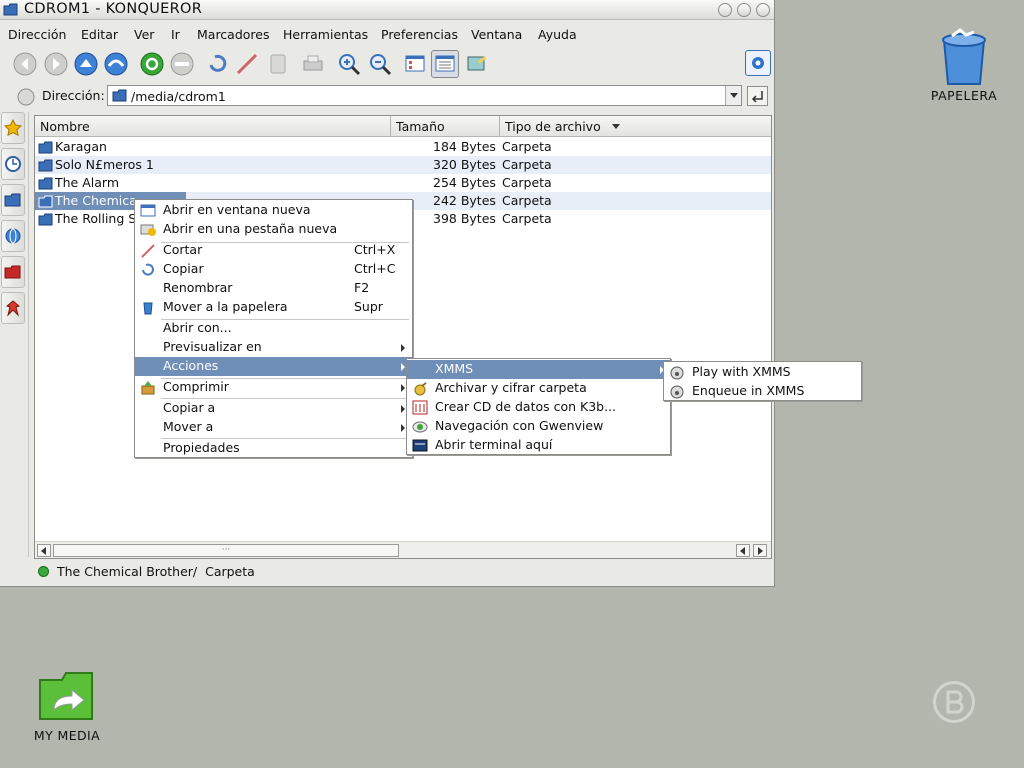 The height and width of the screenshot is (768, 1024). Describe the element at coordinates (156, 571) in the screenshot. I see `status-text: The Chemical Brother/ Carpeta` at that location.